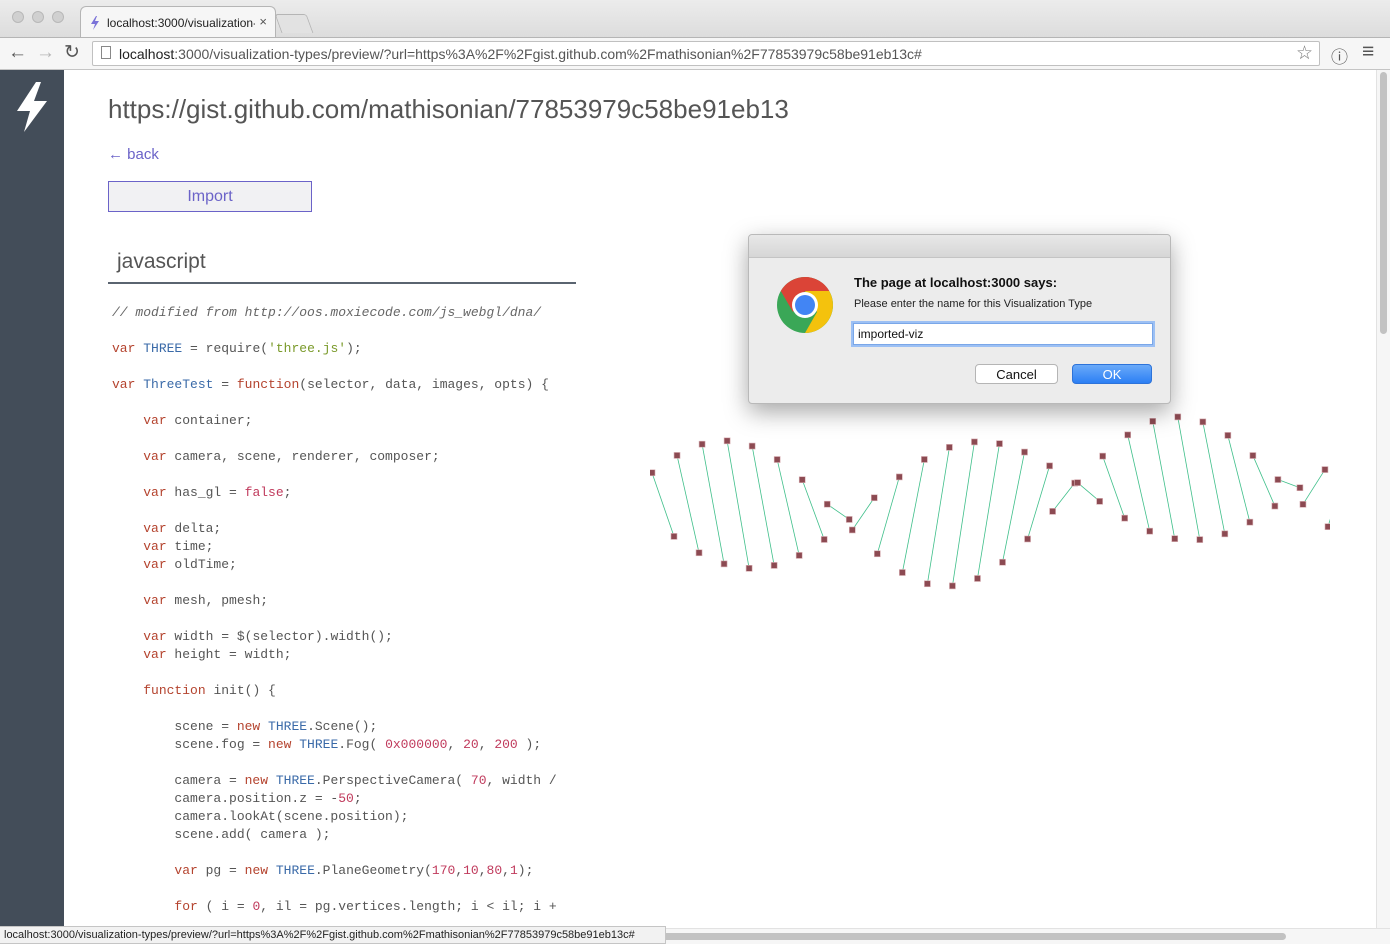  Describe the element at coordinates (198, 420) in the screenshot. I see `code-line: var container;` at that location.